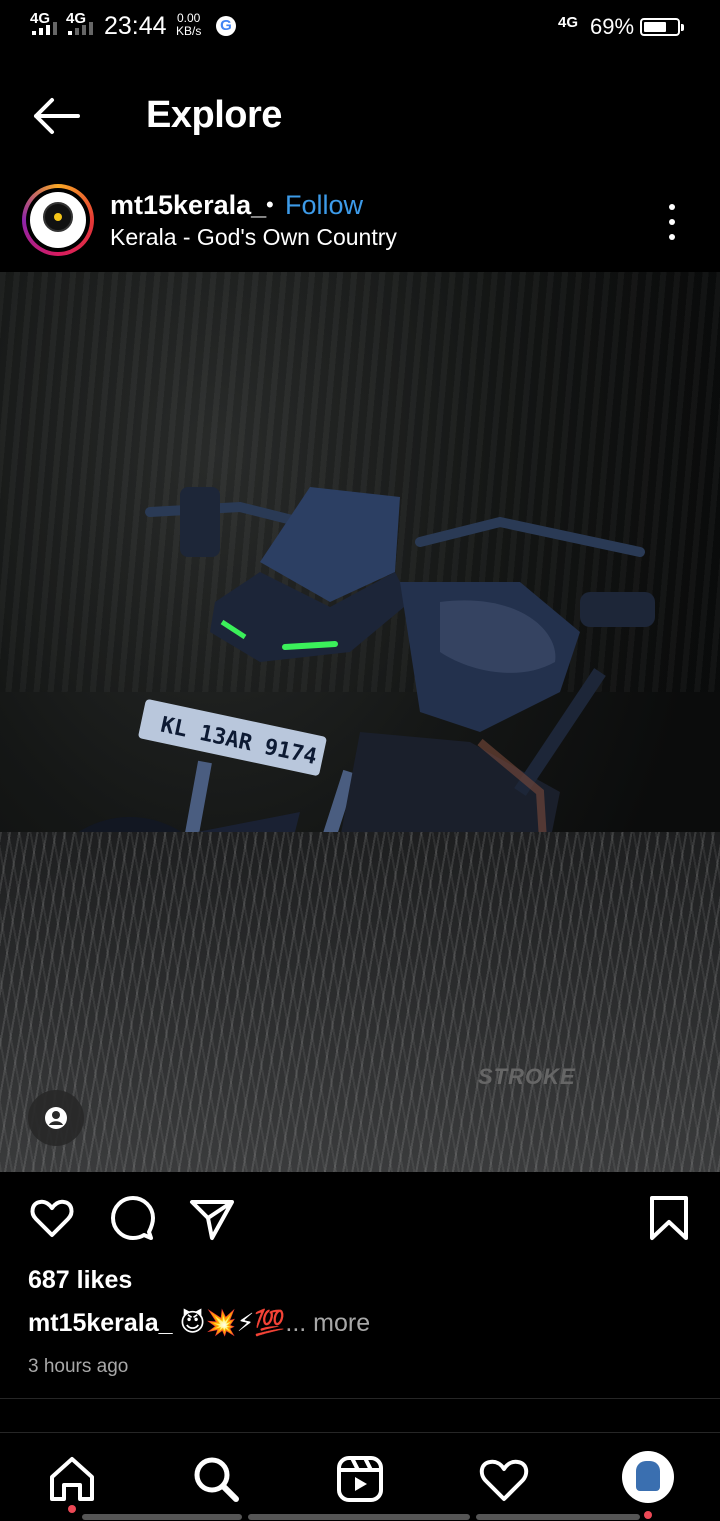 This screenshot has height=1521, width=720. What do you see at coordinates (80, 1280) in the screenshot?
I see `likes-count: 687 likes` at bounding box center [80, 1280].